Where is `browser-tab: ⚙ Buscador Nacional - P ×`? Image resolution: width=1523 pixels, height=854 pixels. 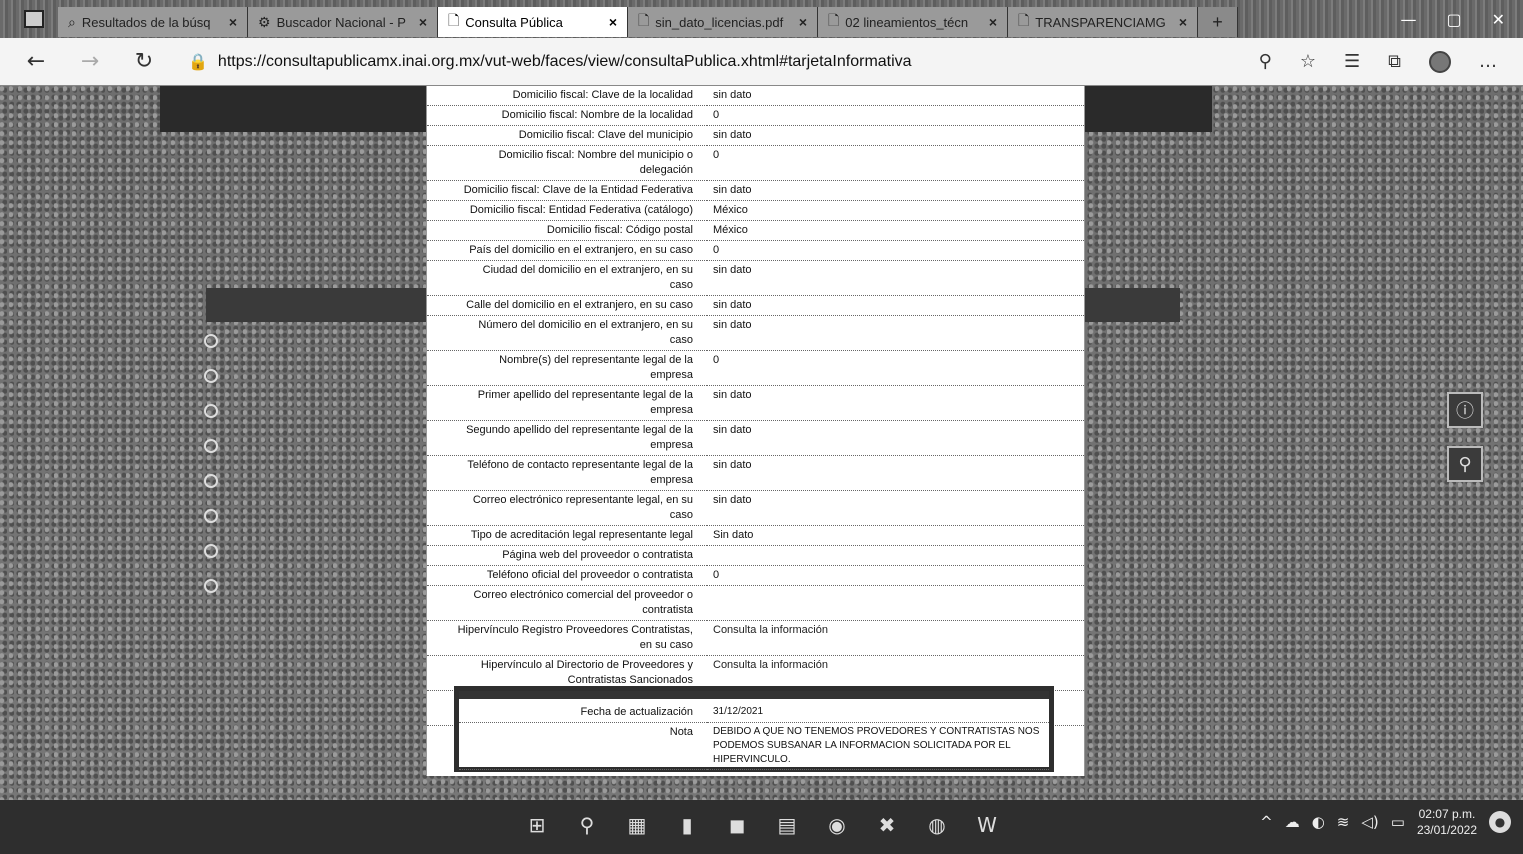
browser-tab: ⚙ Buscador Nacional - P × is located at coordinates (343, 22).